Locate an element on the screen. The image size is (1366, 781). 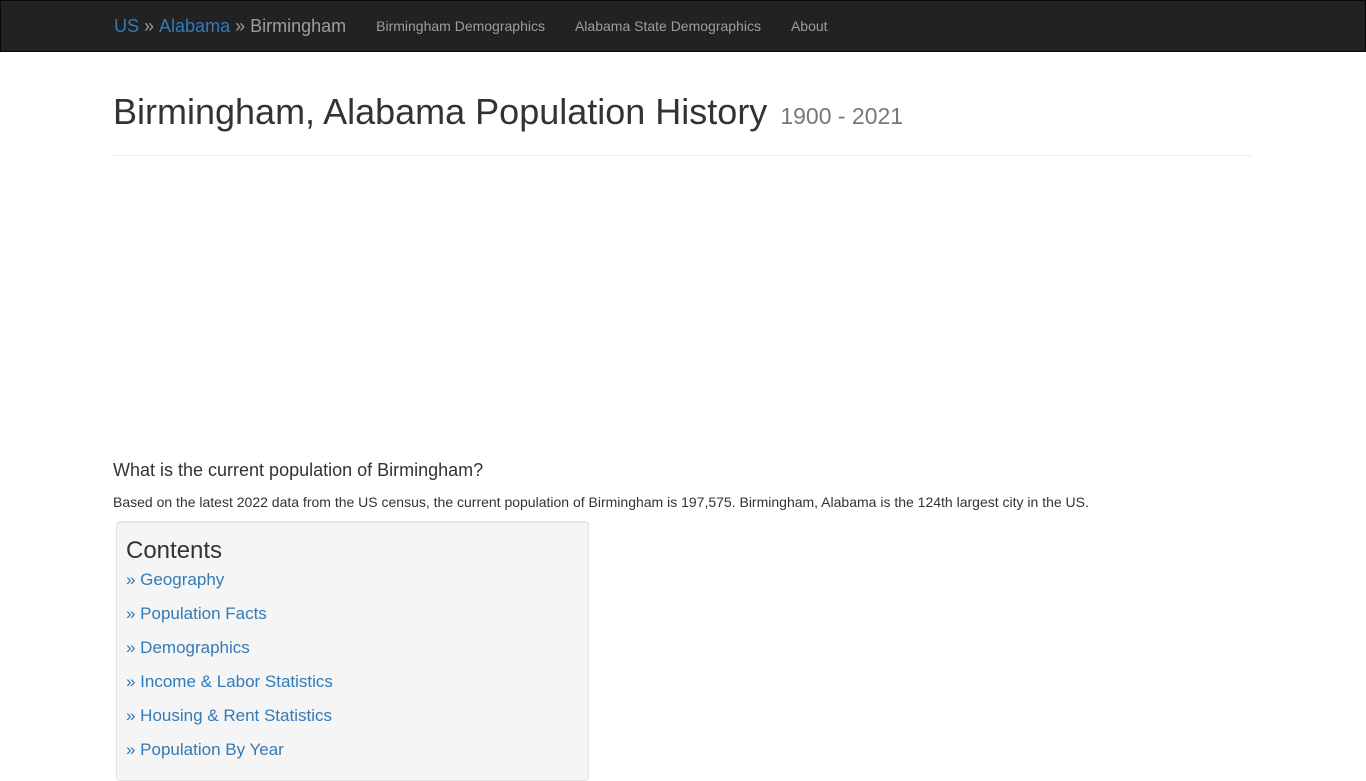
contents-link-geography: » Geography is located at coordinates (175, 579).